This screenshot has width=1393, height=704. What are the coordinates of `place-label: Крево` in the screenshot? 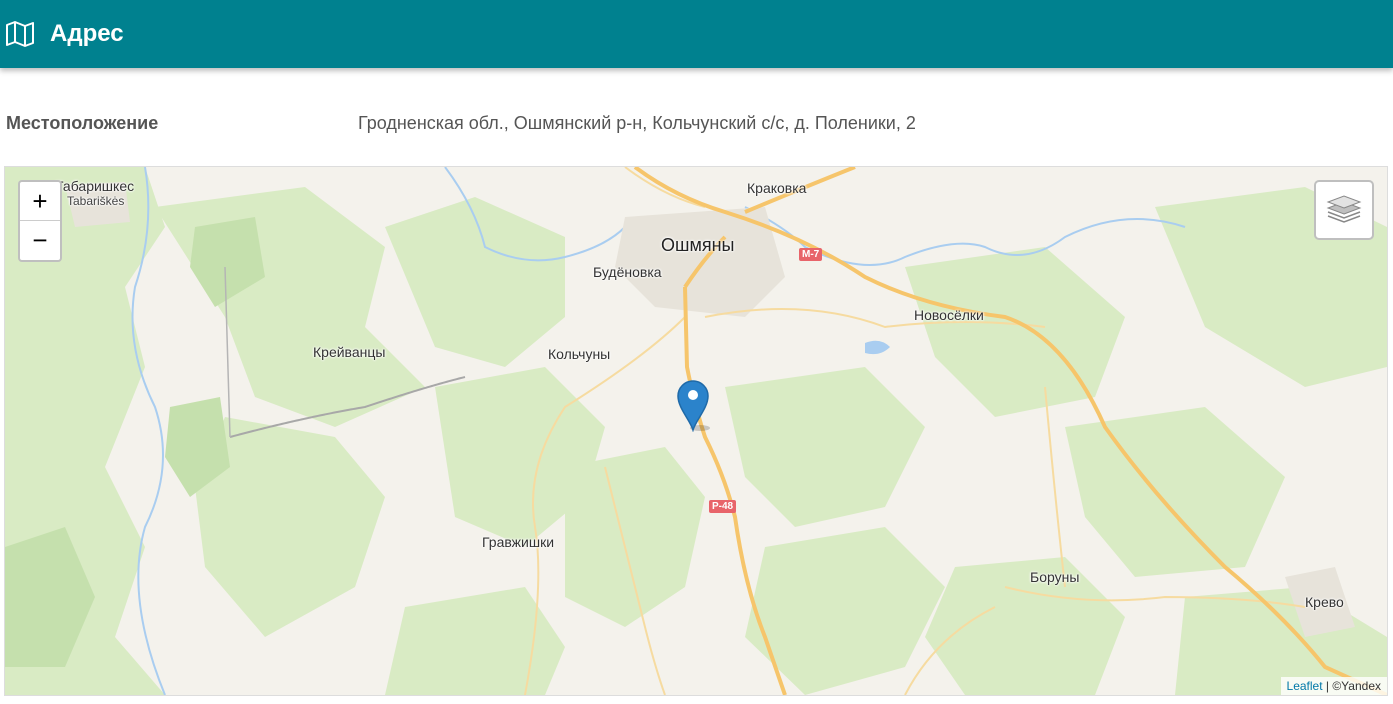 It's located at (1324, 602).